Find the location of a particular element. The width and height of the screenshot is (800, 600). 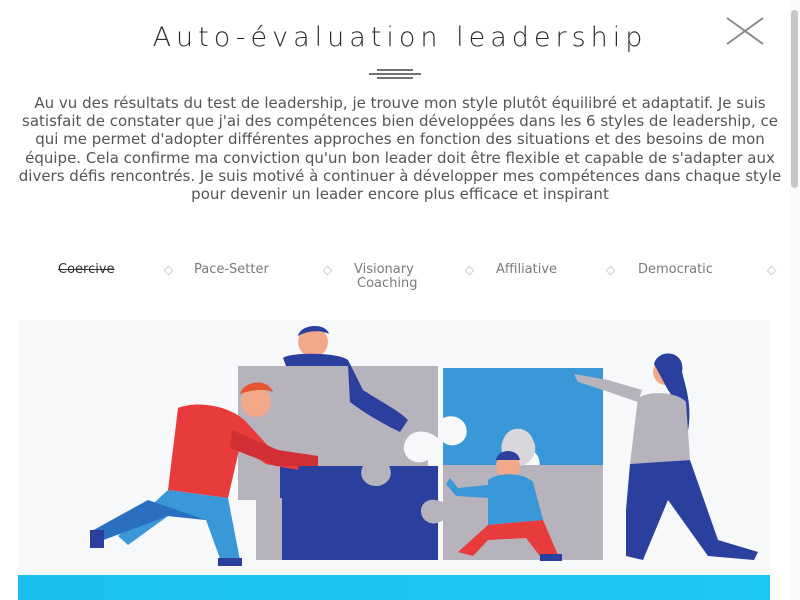

tab-affiliative: Affiliative is located at coordinates (526, 269).